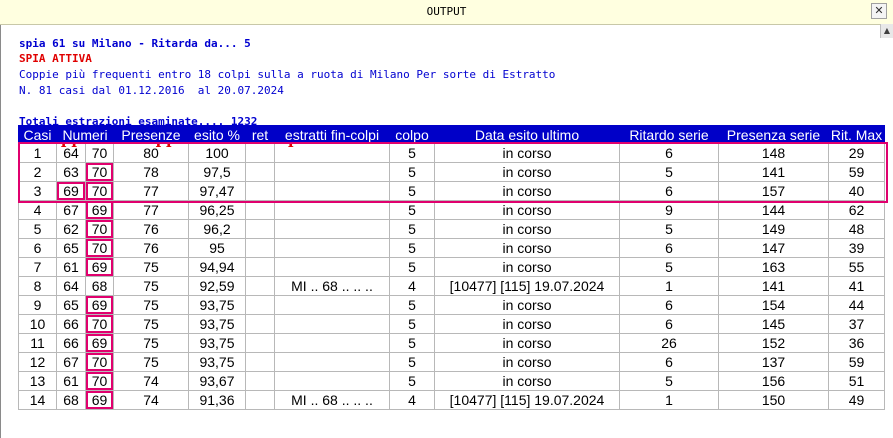  Describe the element at coordinates (669, 324) in the screenshot. I see `cell-ritardo: 6` at that location.